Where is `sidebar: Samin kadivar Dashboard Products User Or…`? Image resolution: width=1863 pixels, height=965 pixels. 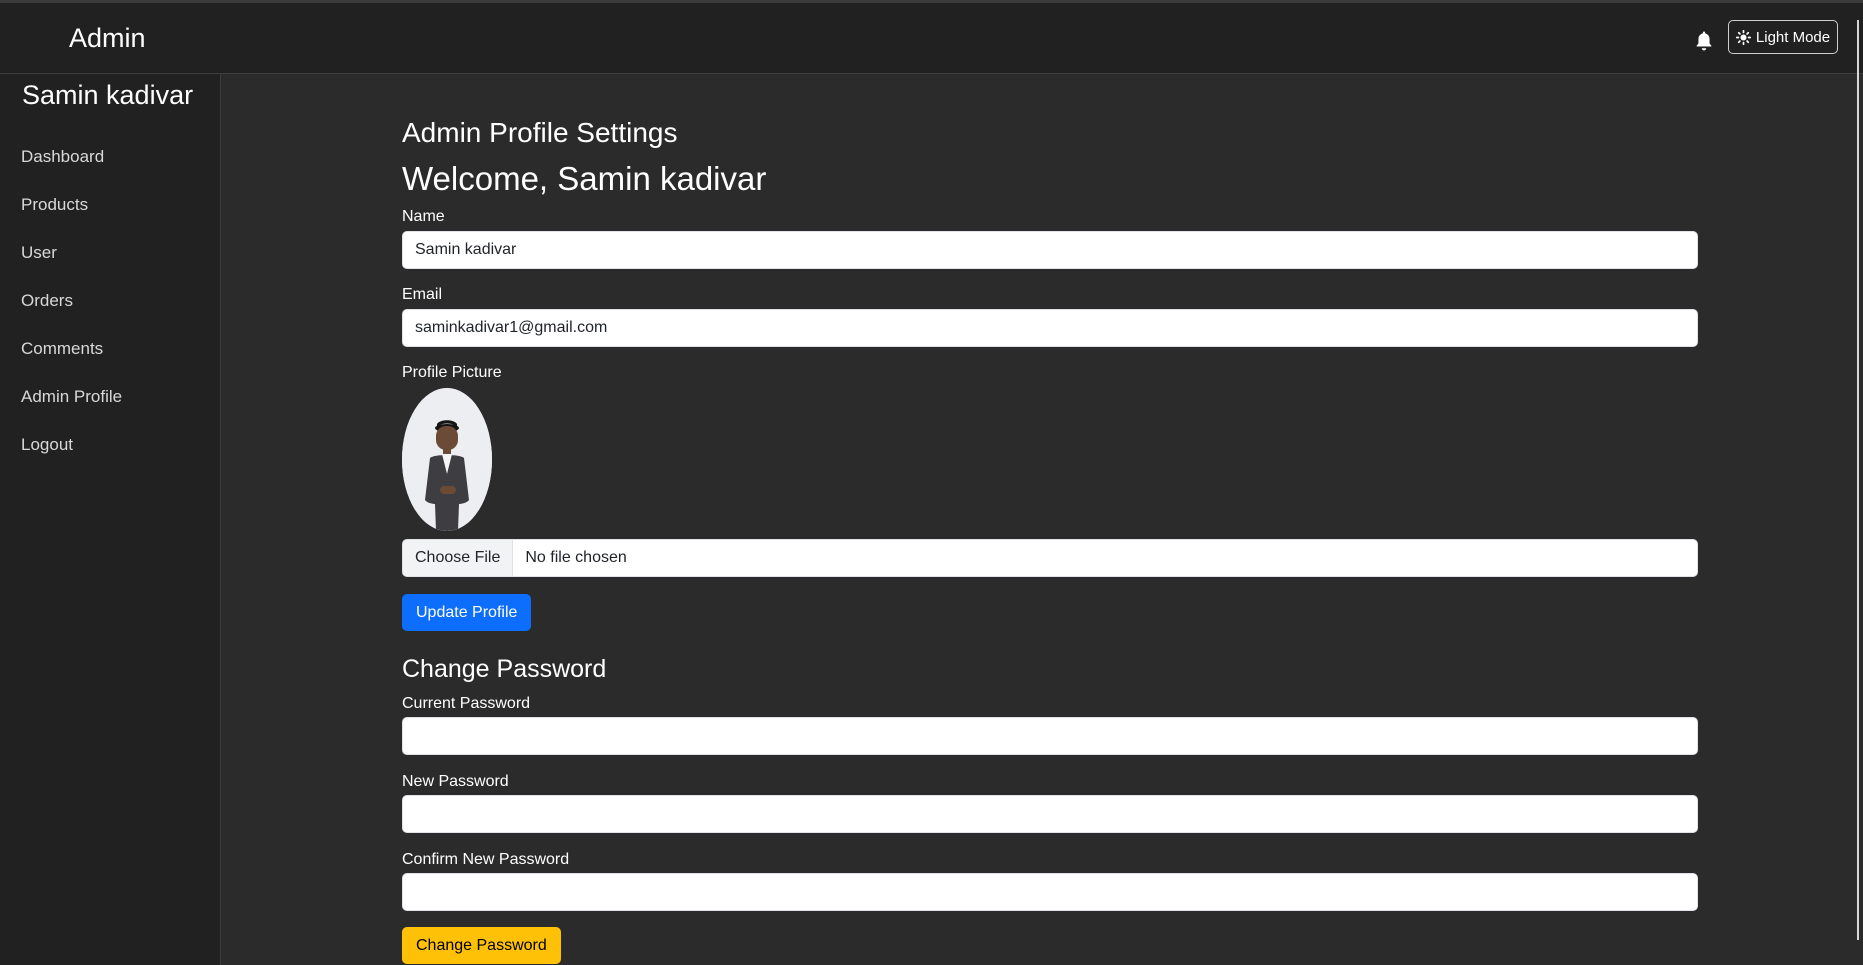 sidebar: Samin kadivar Dashboard Products User Or… is located at coordinates (110, 519).